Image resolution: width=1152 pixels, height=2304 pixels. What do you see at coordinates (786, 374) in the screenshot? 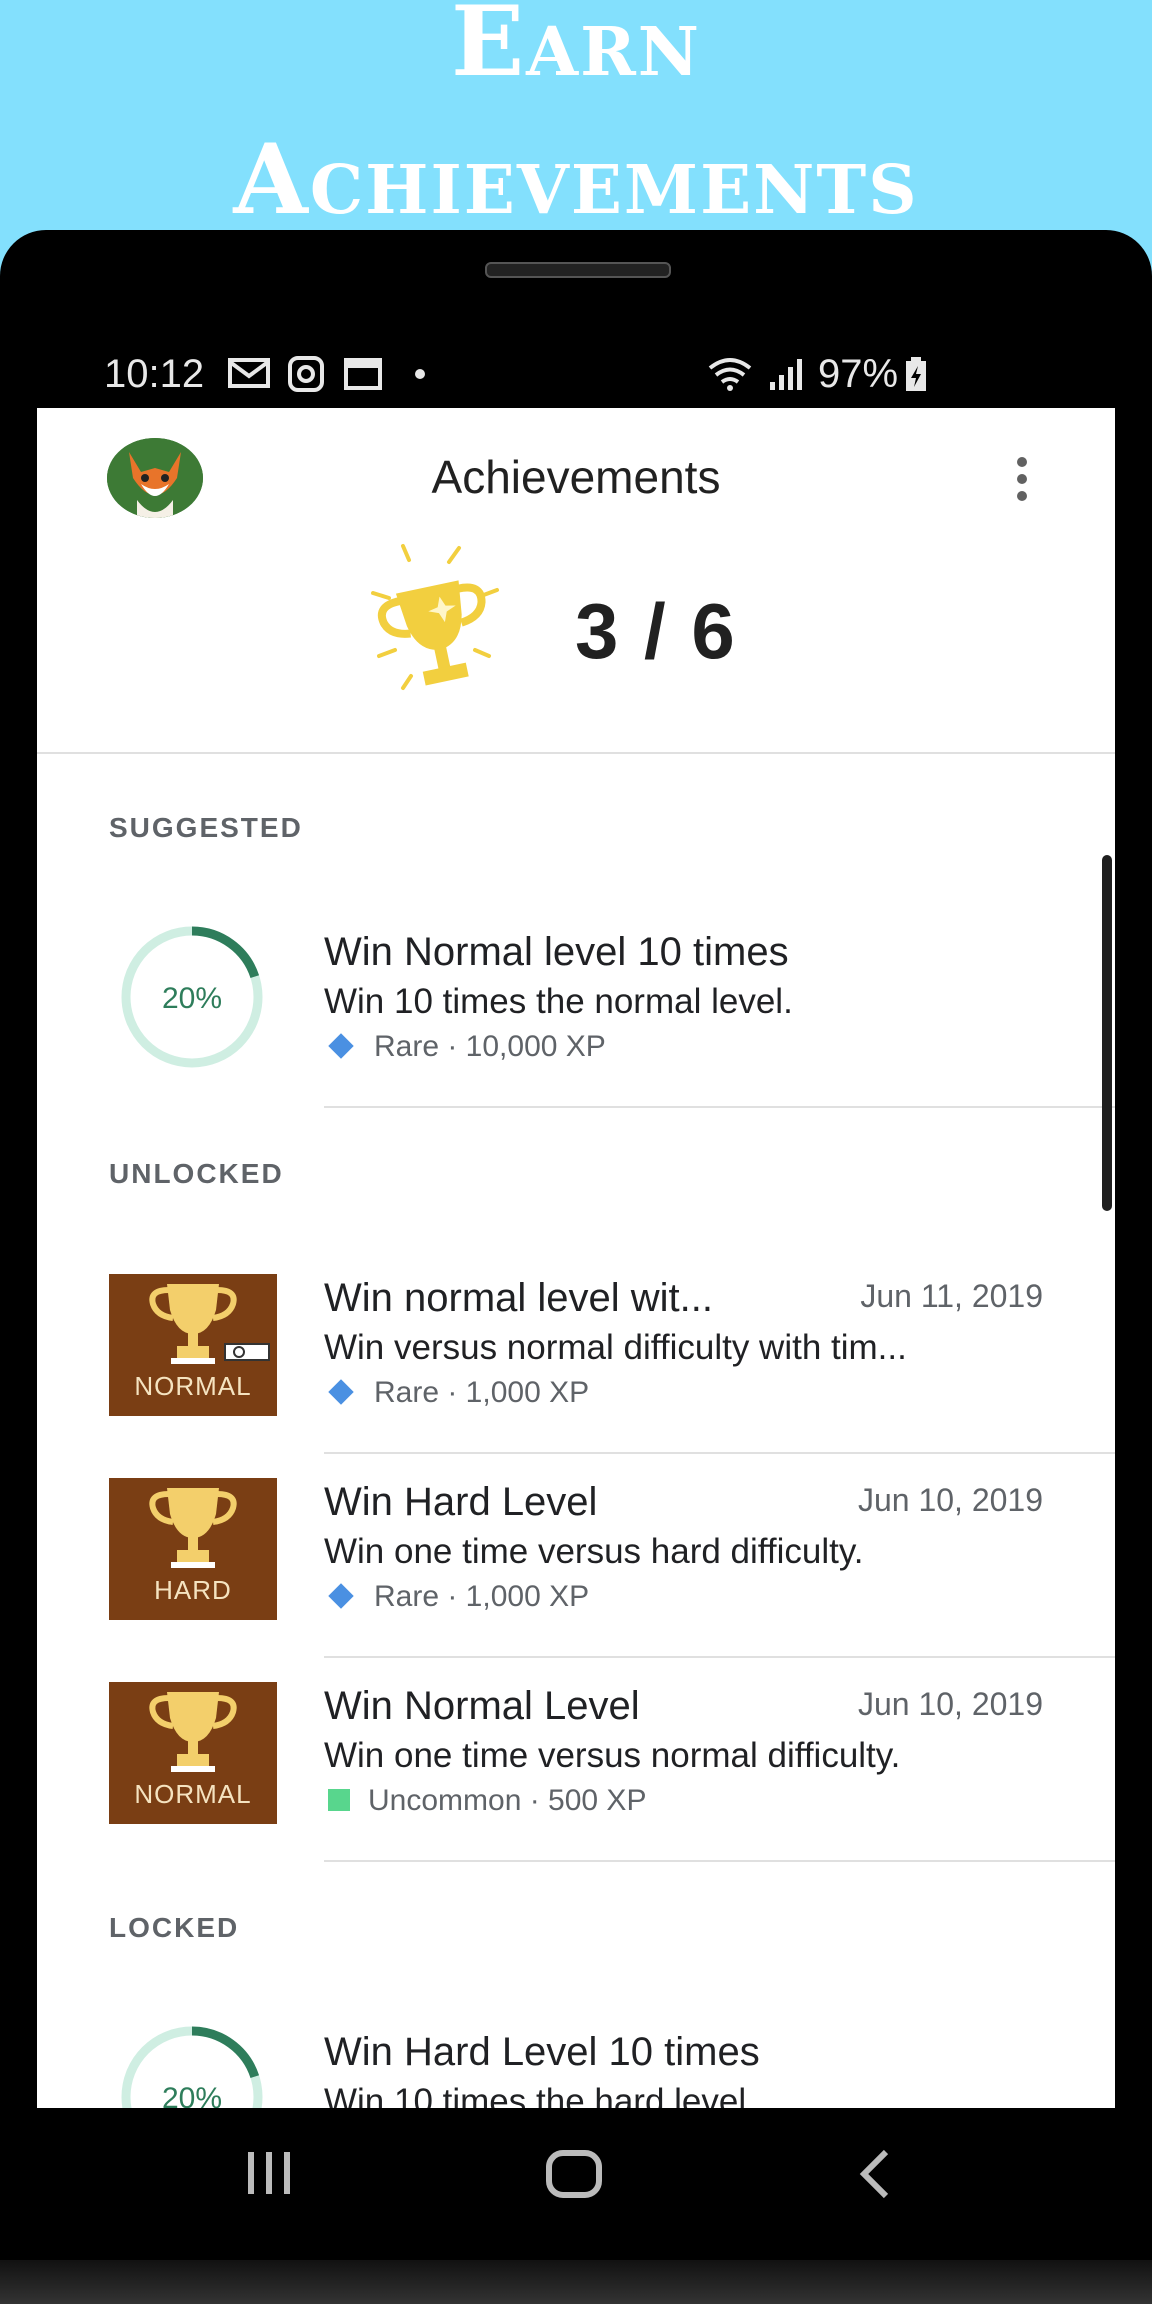
I see `signal-icon` at bounding box center [786, 374].